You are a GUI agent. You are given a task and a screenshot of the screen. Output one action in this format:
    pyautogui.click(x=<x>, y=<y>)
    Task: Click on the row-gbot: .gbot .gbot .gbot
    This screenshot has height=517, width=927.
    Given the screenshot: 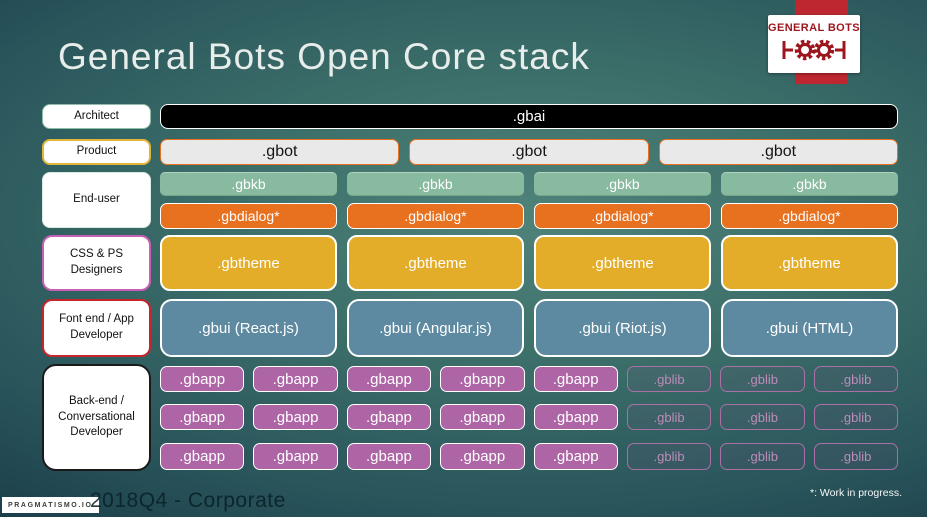 What is the action you would take?
    pyautogui.click(x=529, y=152)
    